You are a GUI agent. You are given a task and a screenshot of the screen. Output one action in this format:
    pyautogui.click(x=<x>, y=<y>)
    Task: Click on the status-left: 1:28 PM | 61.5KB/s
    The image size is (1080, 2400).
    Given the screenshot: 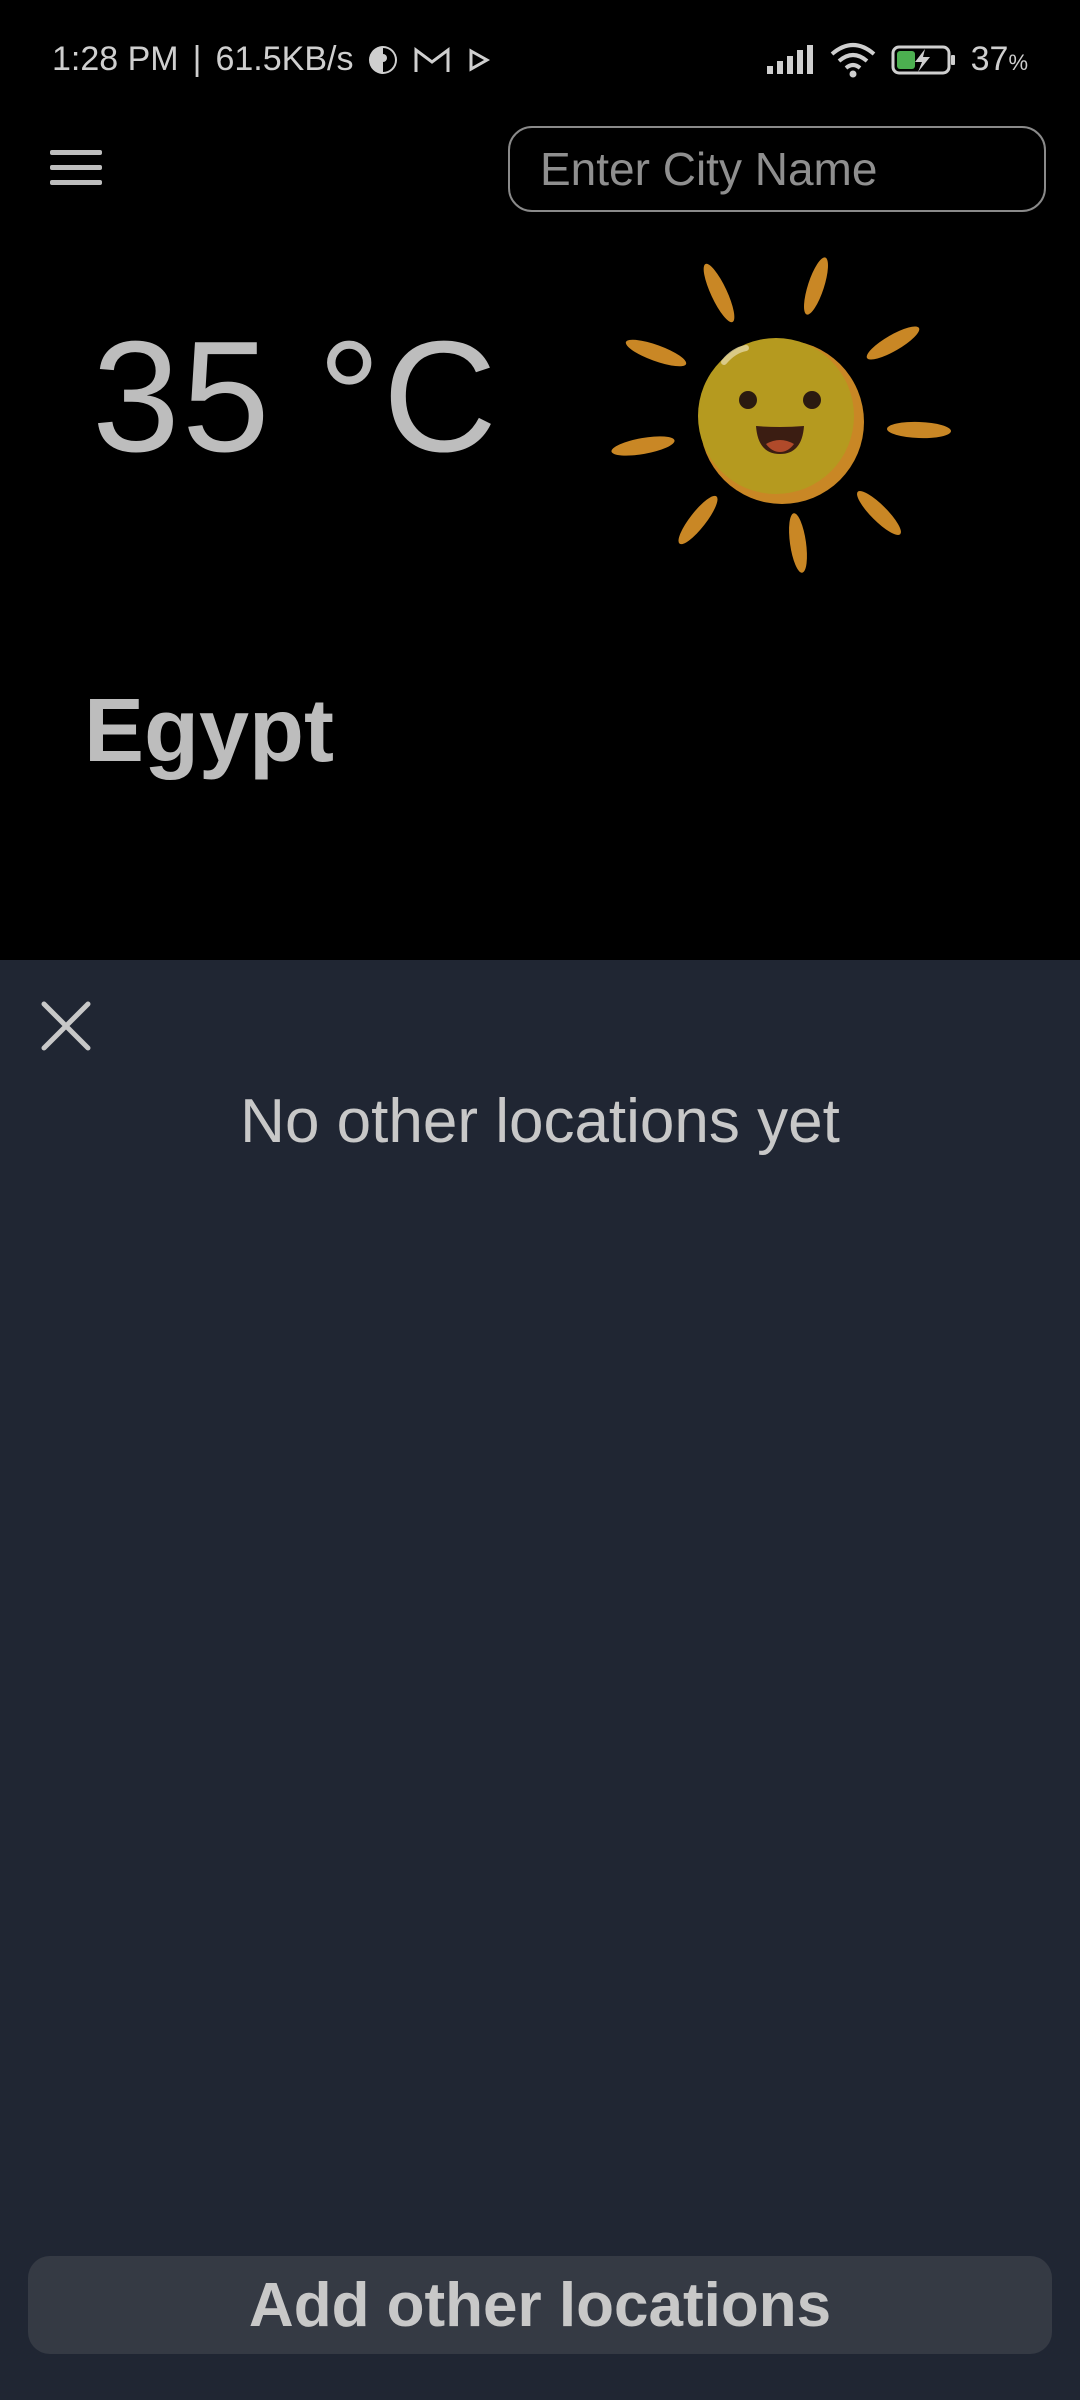 What is the action you would take?
    pyautogui.click(x=271, y=59)
    